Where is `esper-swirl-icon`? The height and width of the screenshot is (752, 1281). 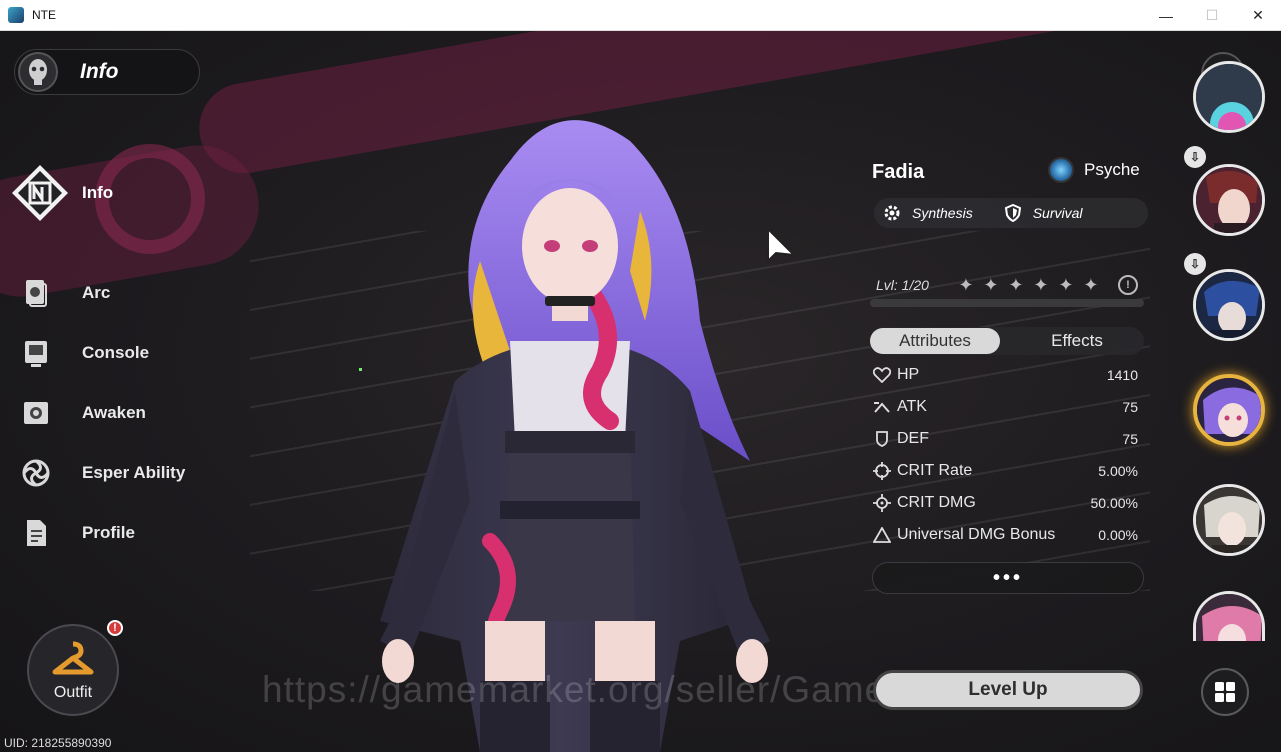
esper-swirl-icon is located at coordinates (36, 473).